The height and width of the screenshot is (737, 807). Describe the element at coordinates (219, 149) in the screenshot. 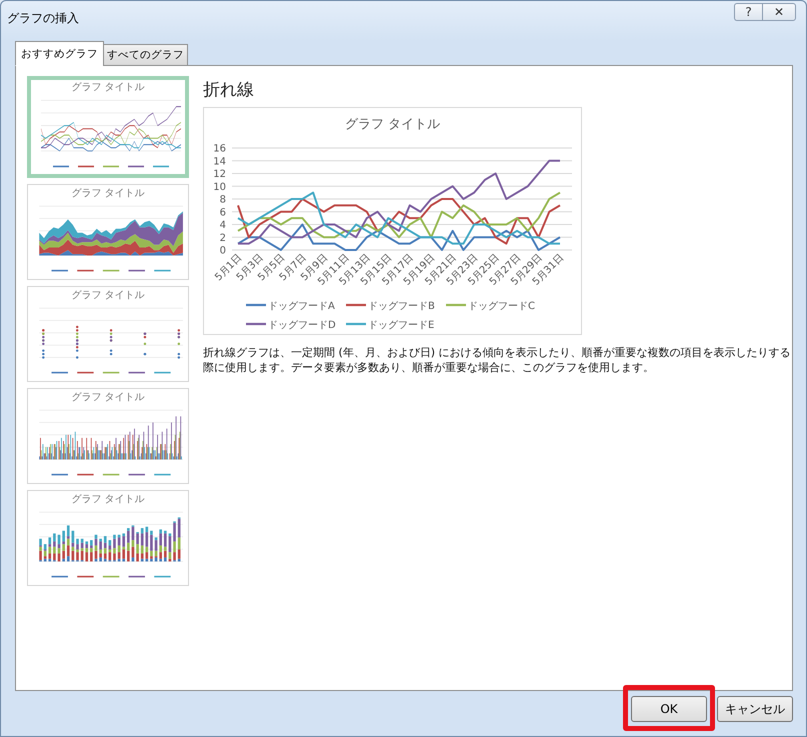

I see `axis-label: 16` at that location.